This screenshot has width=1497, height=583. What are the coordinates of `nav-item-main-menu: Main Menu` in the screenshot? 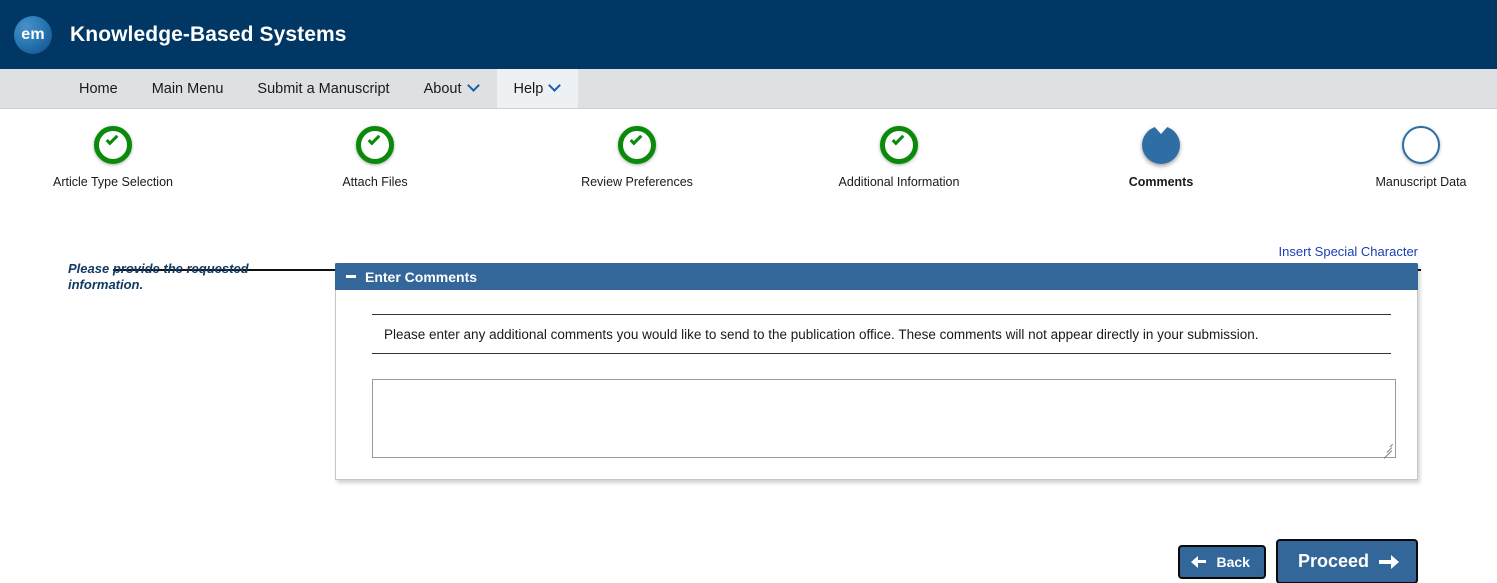 It's located at (188, 88).